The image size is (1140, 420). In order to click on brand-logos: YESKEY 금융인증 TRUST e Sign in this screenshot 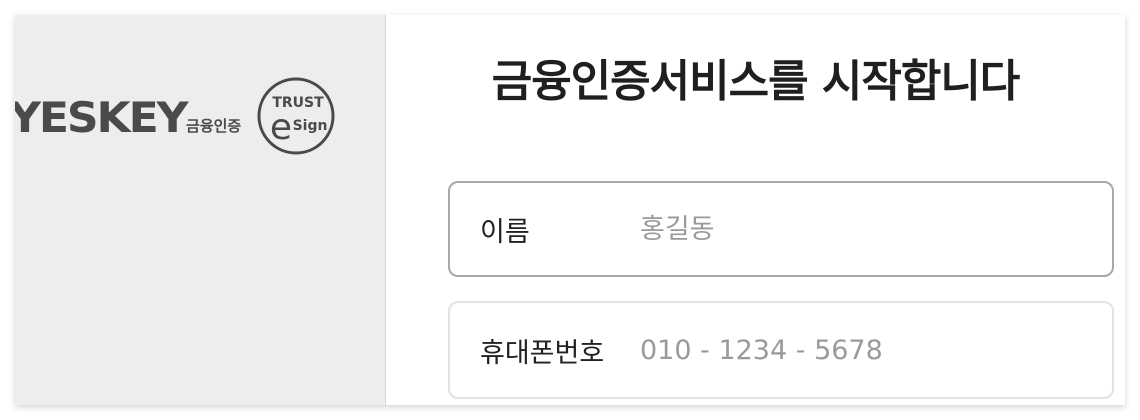, I will do `click(176, 118)`.